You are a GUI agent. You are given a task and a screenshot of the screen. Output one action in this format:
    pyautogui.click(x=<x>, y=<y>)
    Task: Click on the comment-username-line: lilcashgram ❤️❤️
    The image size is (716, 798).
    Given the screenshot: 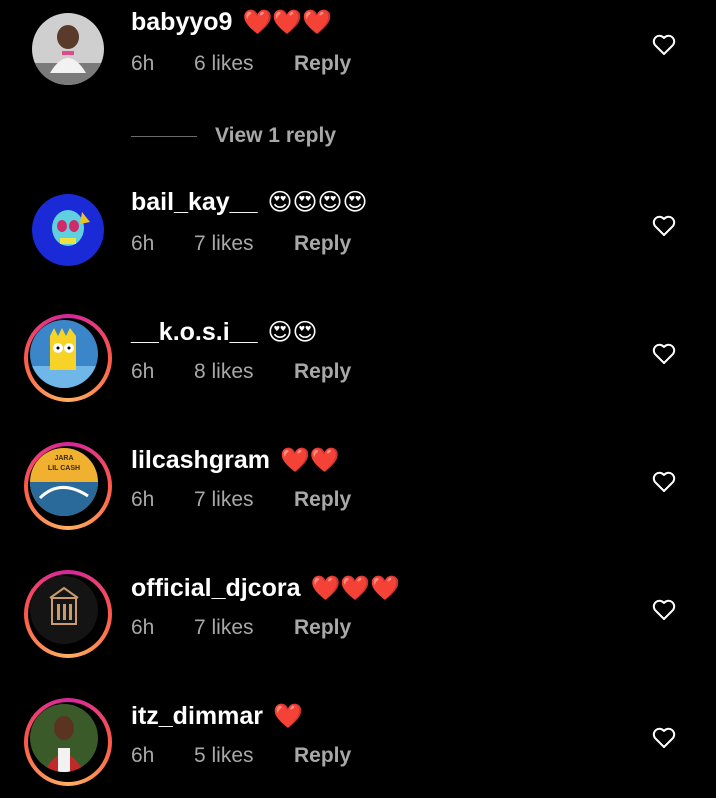 What is the action you would take?
    pyautogui.click(x=235, y=460)
    